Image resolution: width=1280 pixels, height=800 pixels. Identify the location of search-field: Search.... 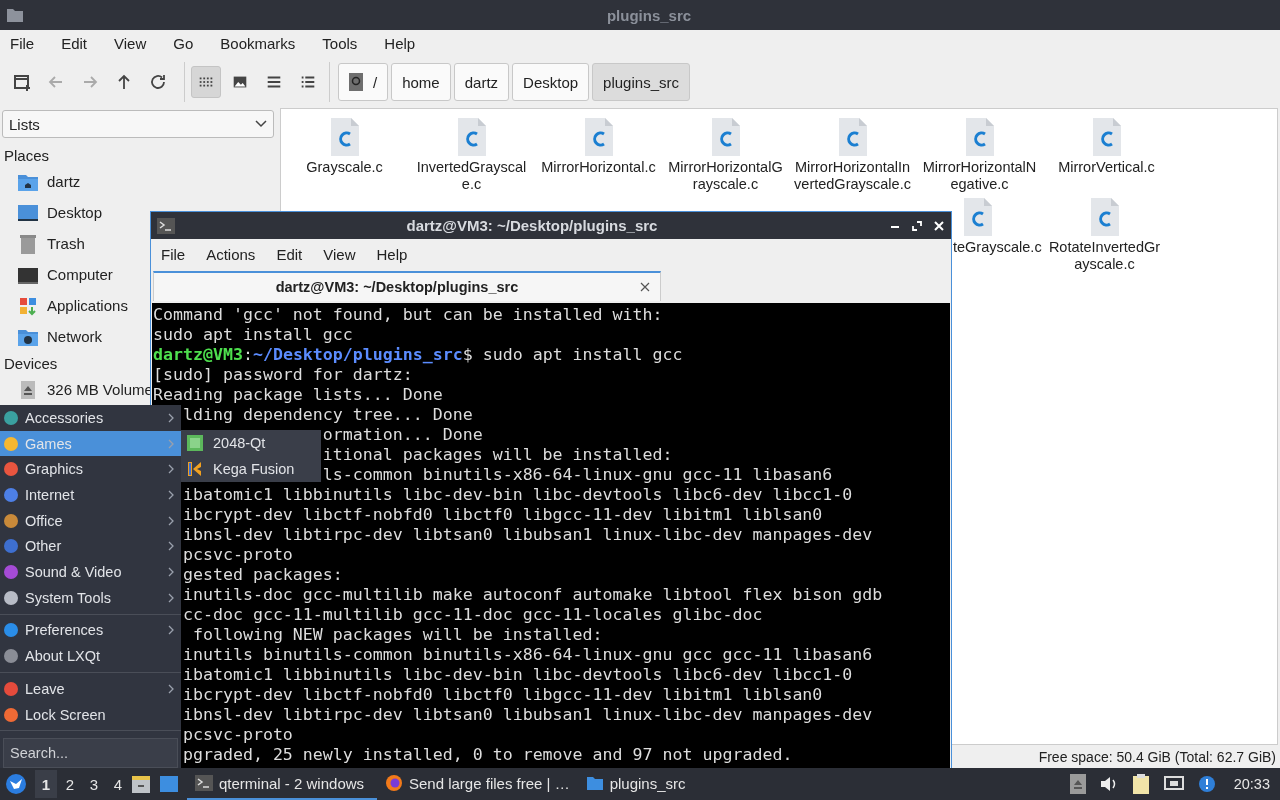
(90, 753).